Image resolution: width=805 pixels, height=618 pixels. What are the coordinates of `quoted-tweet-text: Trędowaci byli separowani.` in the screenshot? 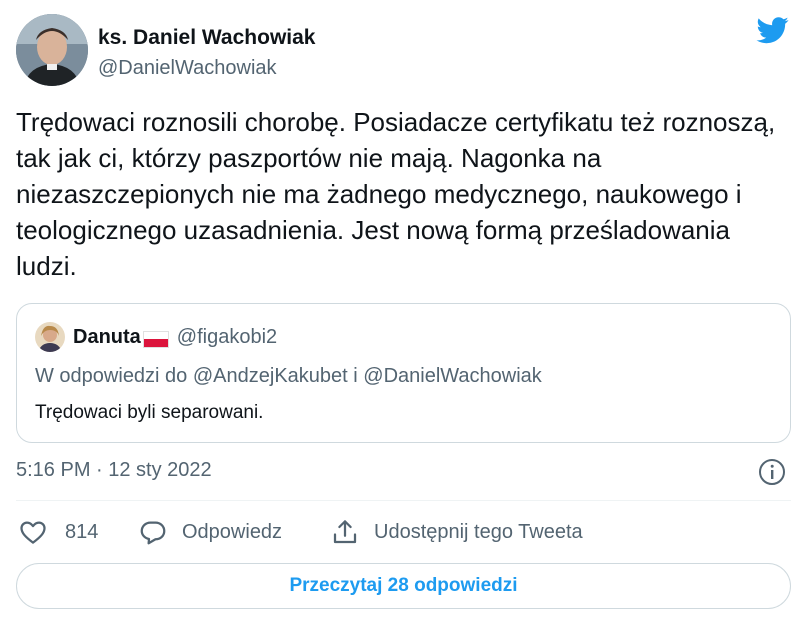 It's located at (149, 412).